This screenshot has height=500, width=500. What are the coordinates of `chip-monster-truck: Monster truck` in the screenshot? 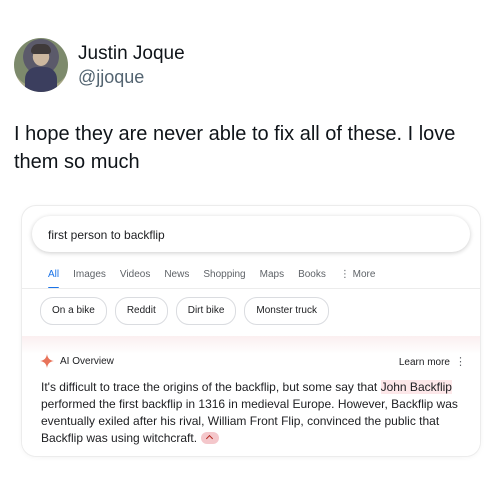 It's located at (286, 311).